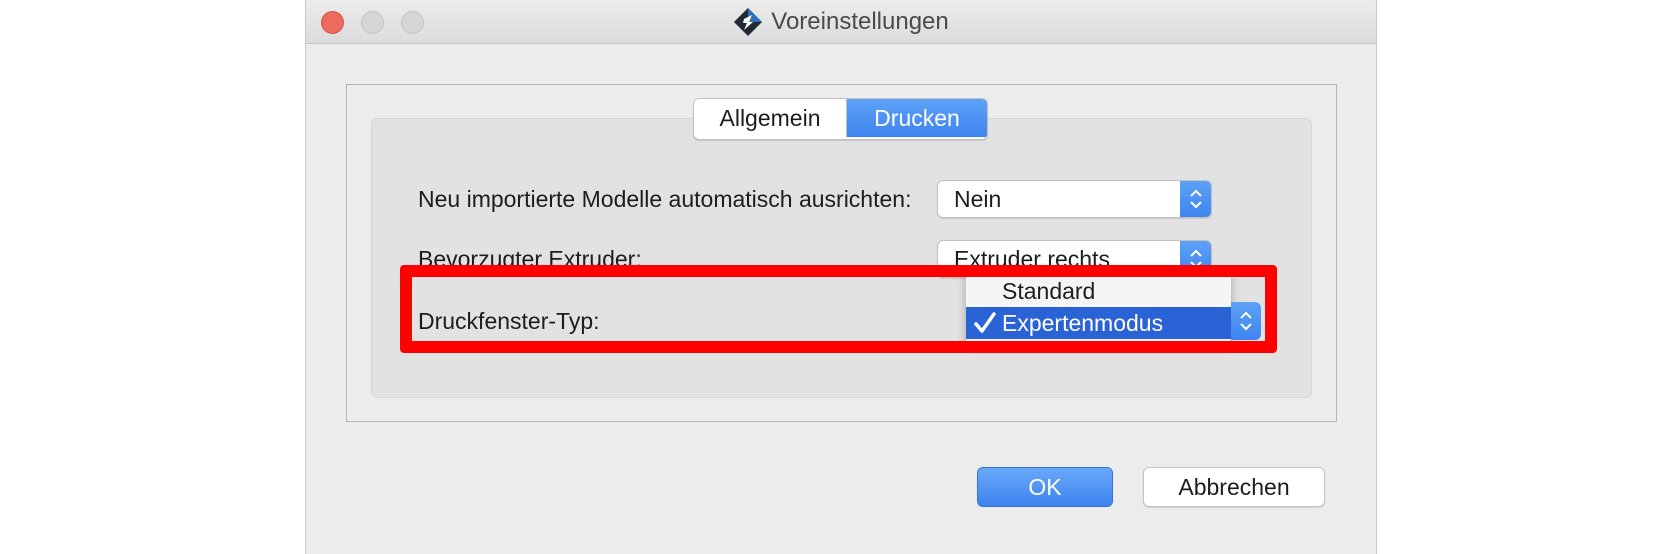 Image resolution: width=1680 pixels, height=554 pixels. What do you see at coordinates (1032, 258) in the screenshot?
I see `extruder-value: Extruder rechts` at bounding box center [1032, 258].